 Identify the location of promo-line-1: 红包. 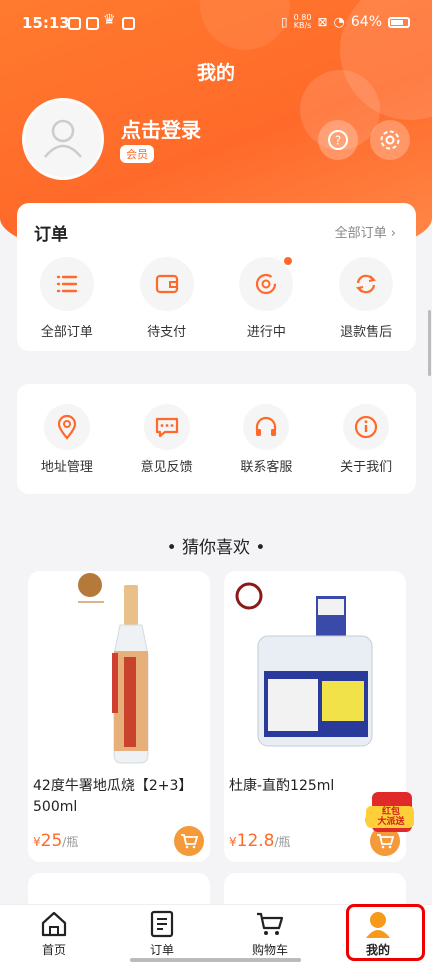
(390, 812).